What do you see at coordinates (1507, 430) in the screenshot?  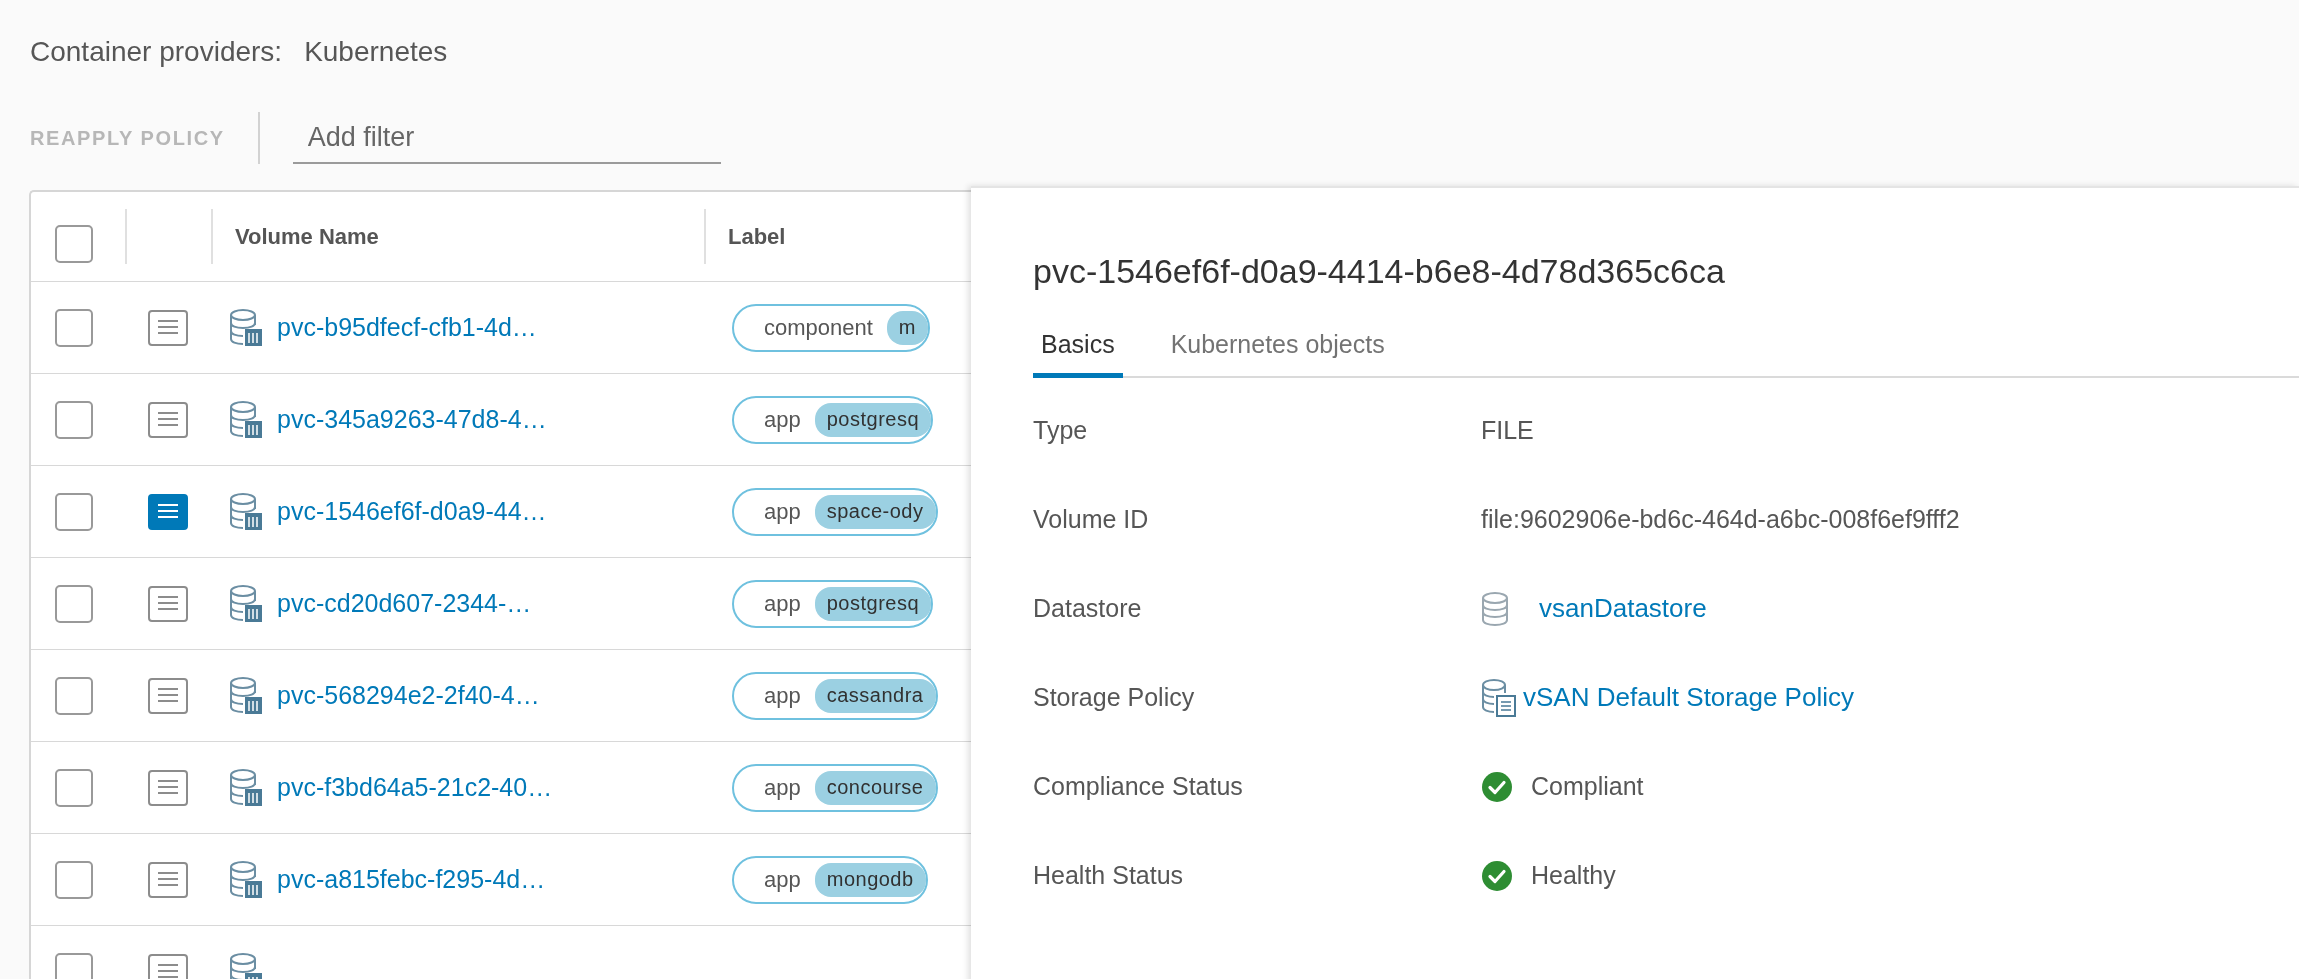 I see `field-value: FILE` at bounding box center [1507, 430].